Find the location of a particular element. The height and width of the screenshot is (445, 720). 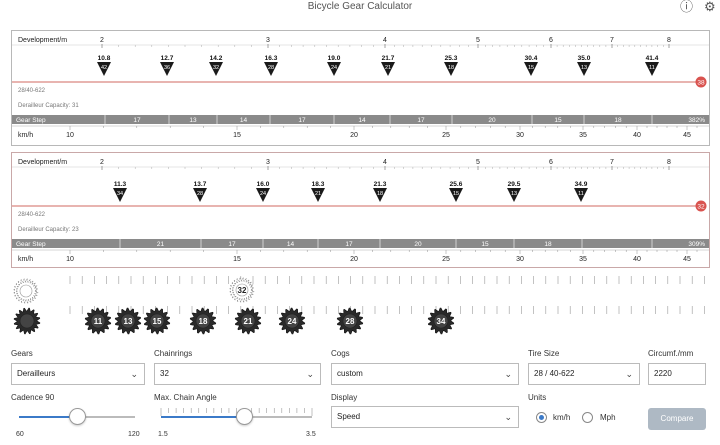

dev-tick-label: 6 is located at coordinates (551, 162).